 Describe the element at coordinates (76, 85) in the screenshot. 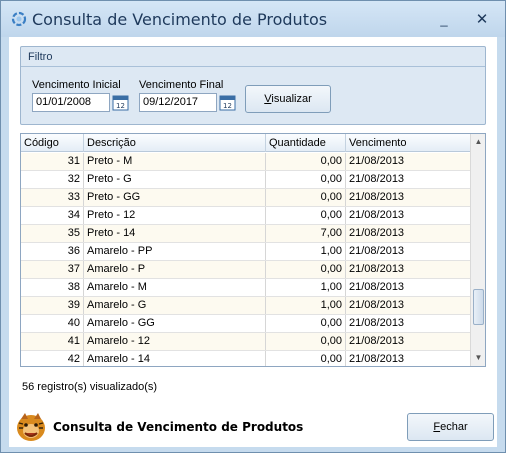

I see `start-date-label: Vencimento Inicial` at that location.